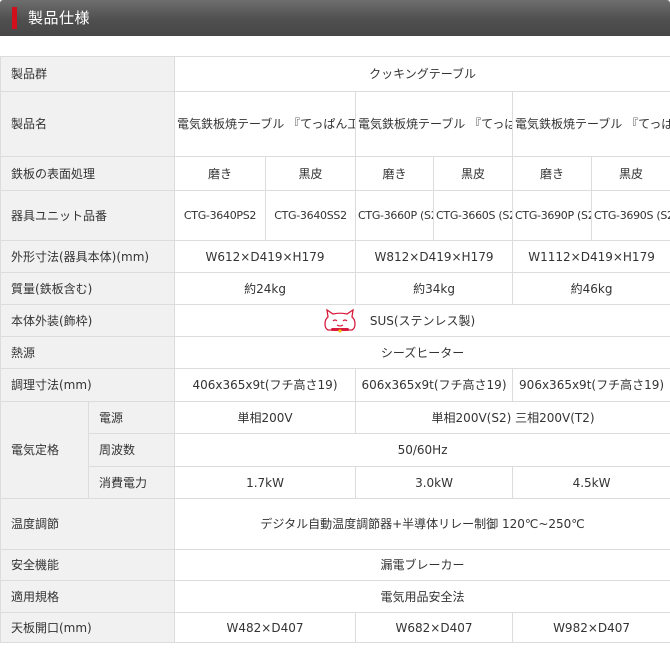 This screenshot has height=658, width=670. I want to click on value-dims: W1112×D419×H179, so click(591, 256).